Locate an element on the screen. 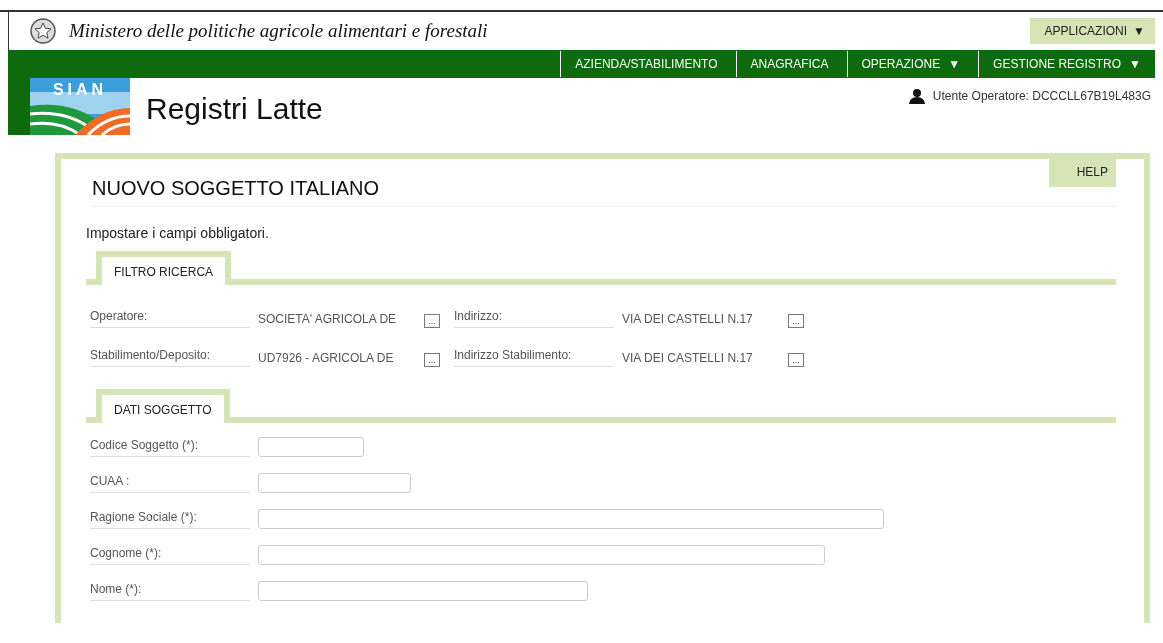 This screenshot has width=1163, height=643. field-value: SOCIETA' AGRICOLA DE is located at coordinates (328, 320).